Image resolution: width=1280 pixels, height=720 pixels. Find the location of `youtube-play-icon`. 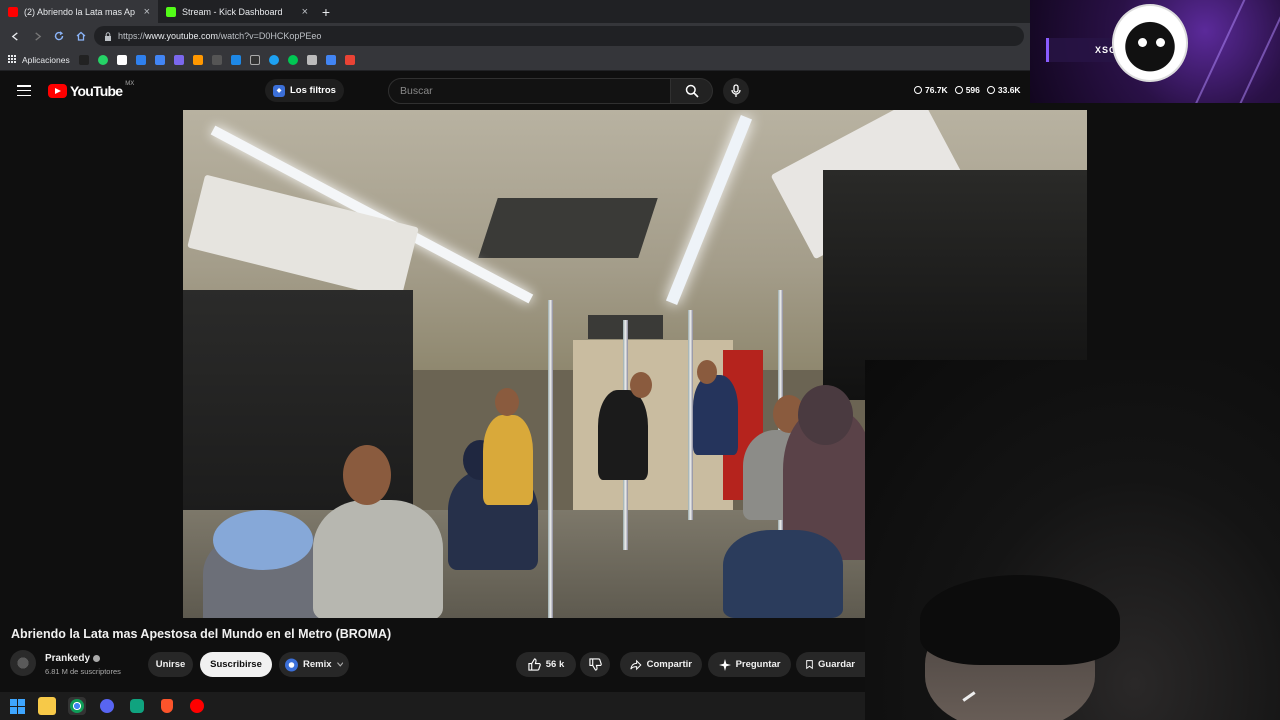

youtube-play-icon is located at coordinates (57, 91).